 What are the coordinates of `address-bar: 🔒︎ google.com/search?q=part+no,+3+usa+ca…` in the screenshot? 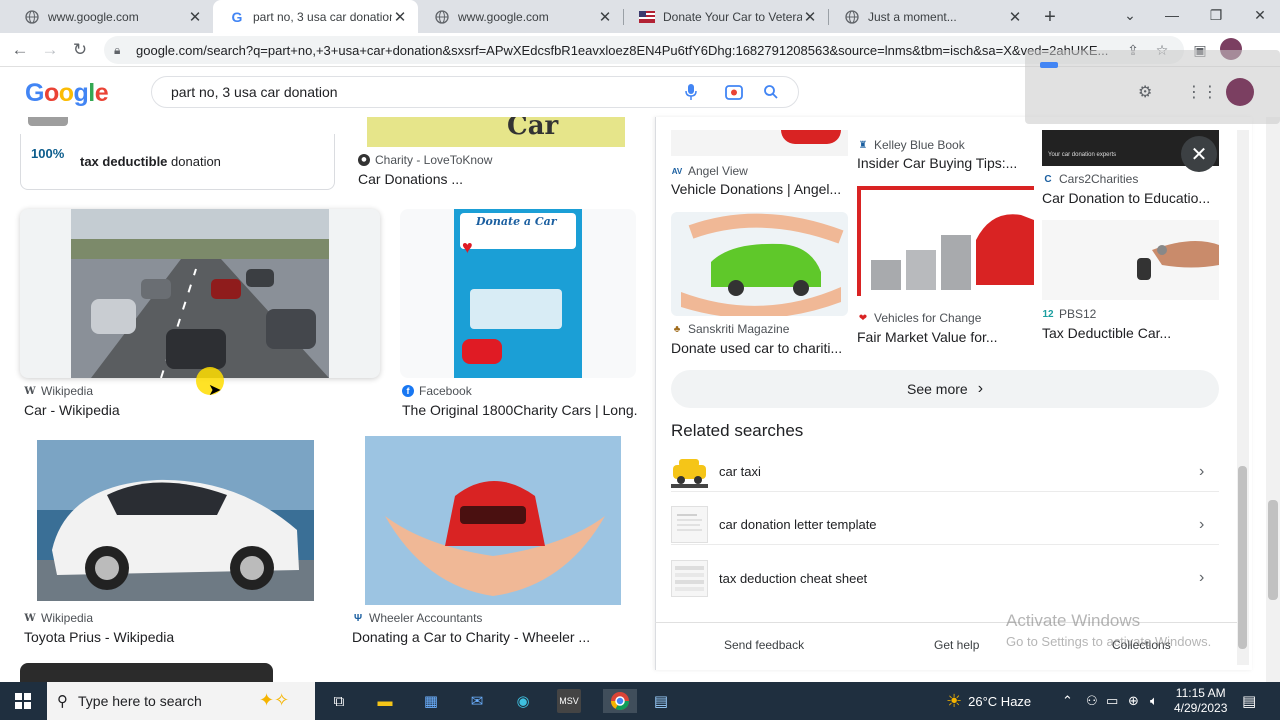 It's located at (644, 50).